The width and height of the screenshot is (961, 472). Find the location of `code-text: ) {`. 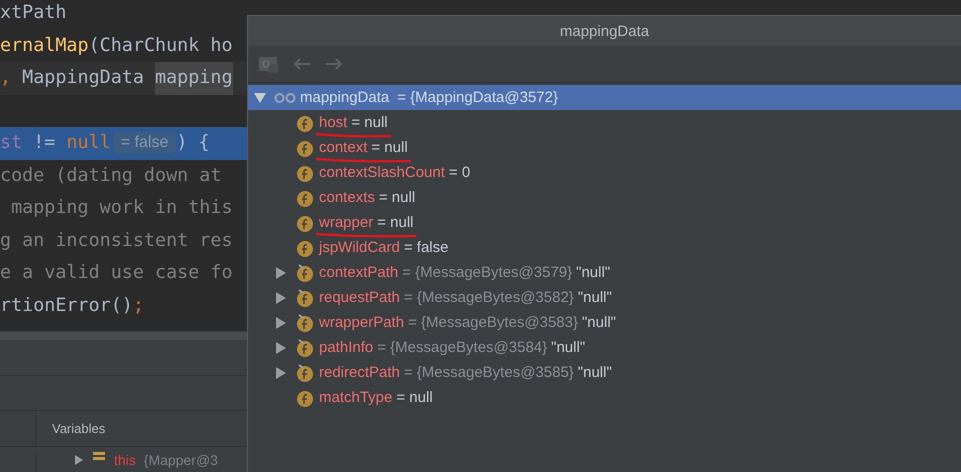

code-text: ) { is located at coordinates (193, 143).